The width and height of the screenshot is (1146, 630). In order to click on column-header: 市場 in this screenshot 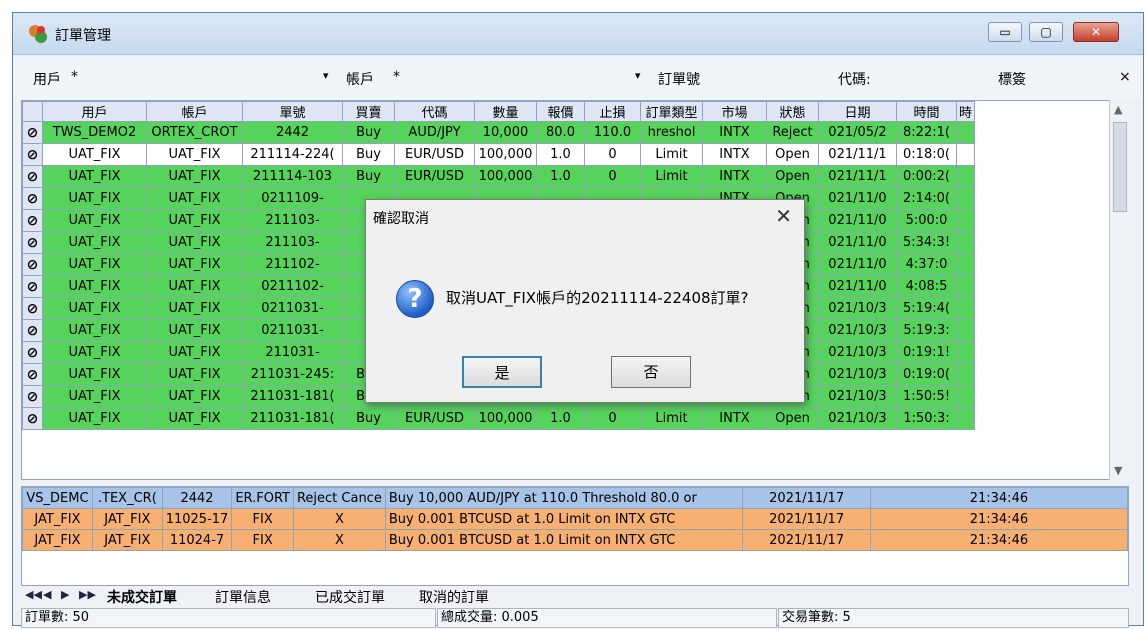, I will do `click(734, 111)`.